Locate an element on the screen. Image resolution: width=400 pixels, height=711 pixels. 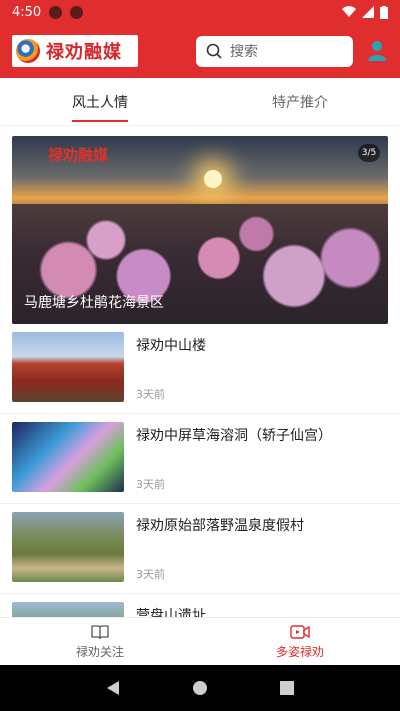
list-item: 禄劝中山楼 3天前 is located at coordinates (200, 369).